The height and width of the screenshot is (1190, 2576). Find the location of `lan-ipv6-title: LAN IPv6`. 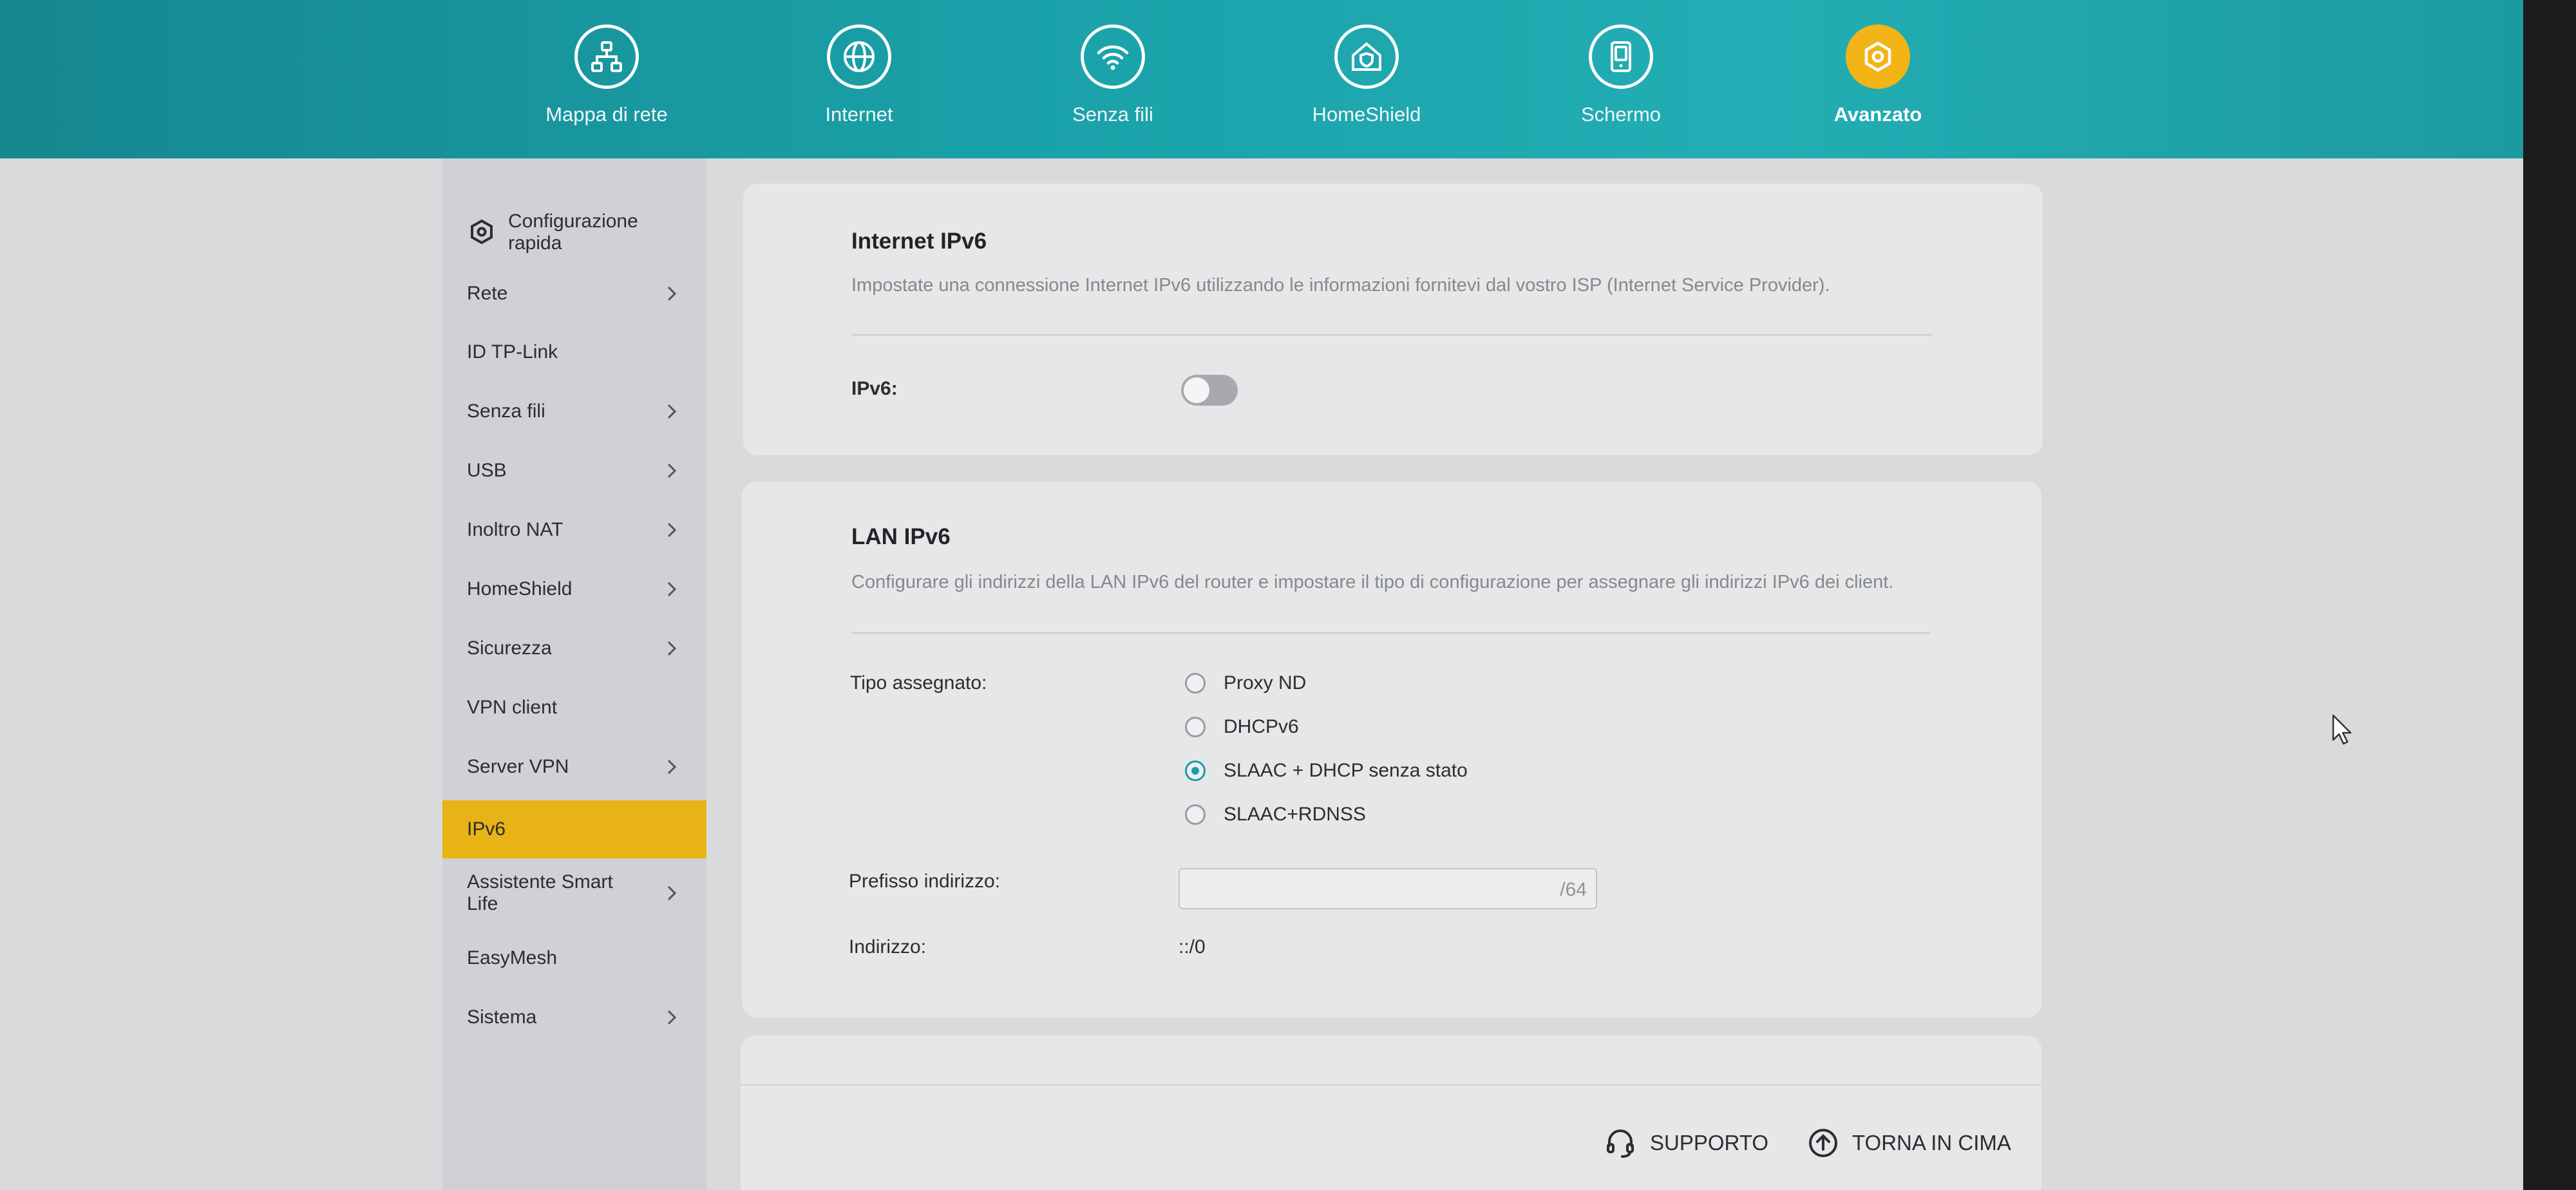

lan-ipv6-title: LAN IPv6 is located at coordinates (901, 536).